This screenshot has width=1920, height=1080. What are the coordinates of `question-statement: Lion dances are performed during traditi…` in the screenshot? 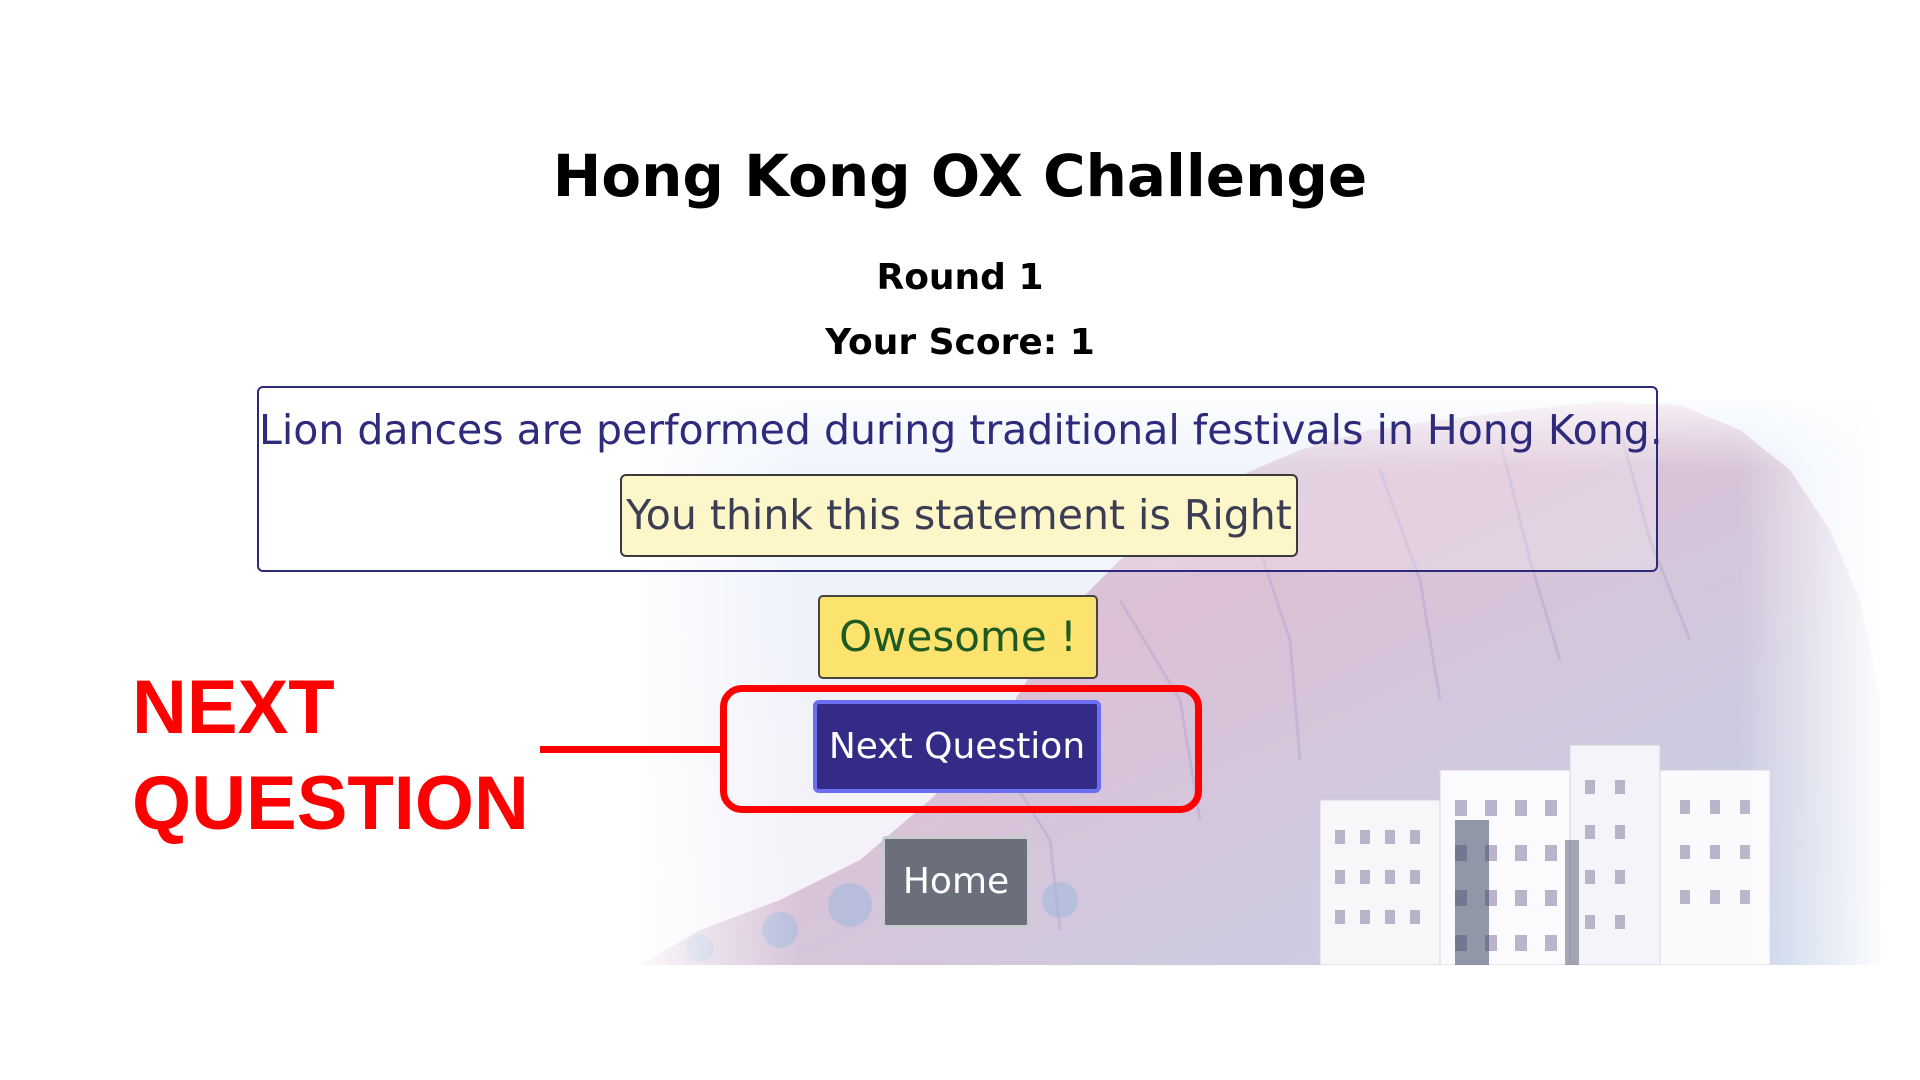 It's located at (961, 430).